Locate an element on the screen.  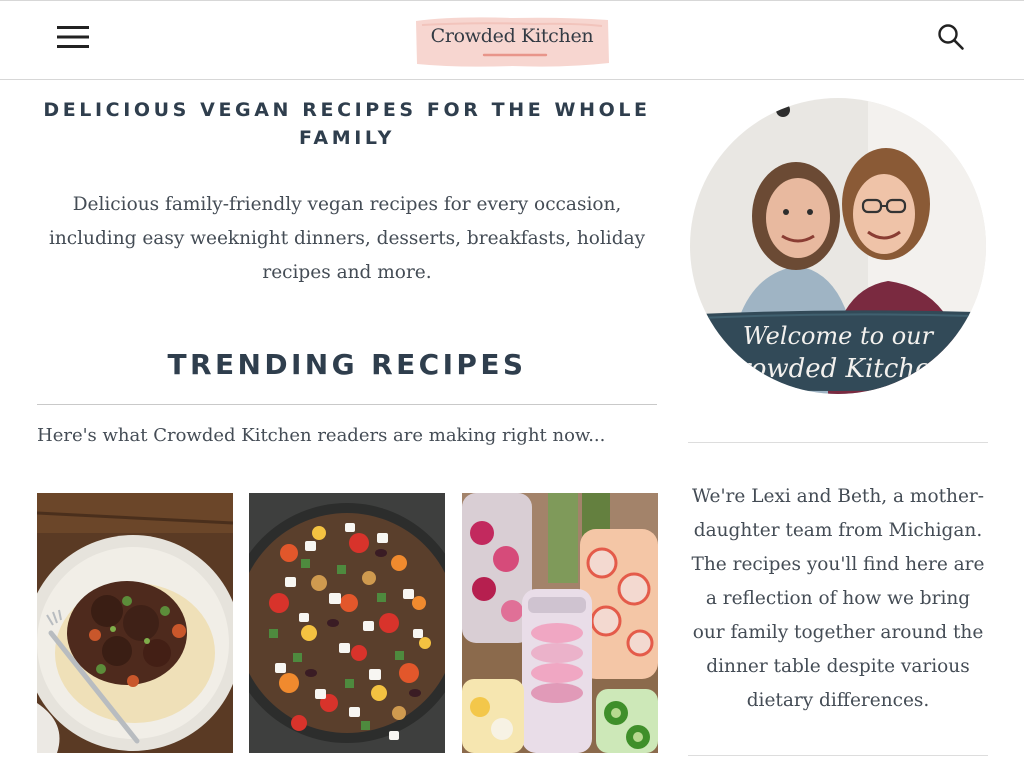
banner-line-1: Welcome to our is located at coordinates (839, 336).